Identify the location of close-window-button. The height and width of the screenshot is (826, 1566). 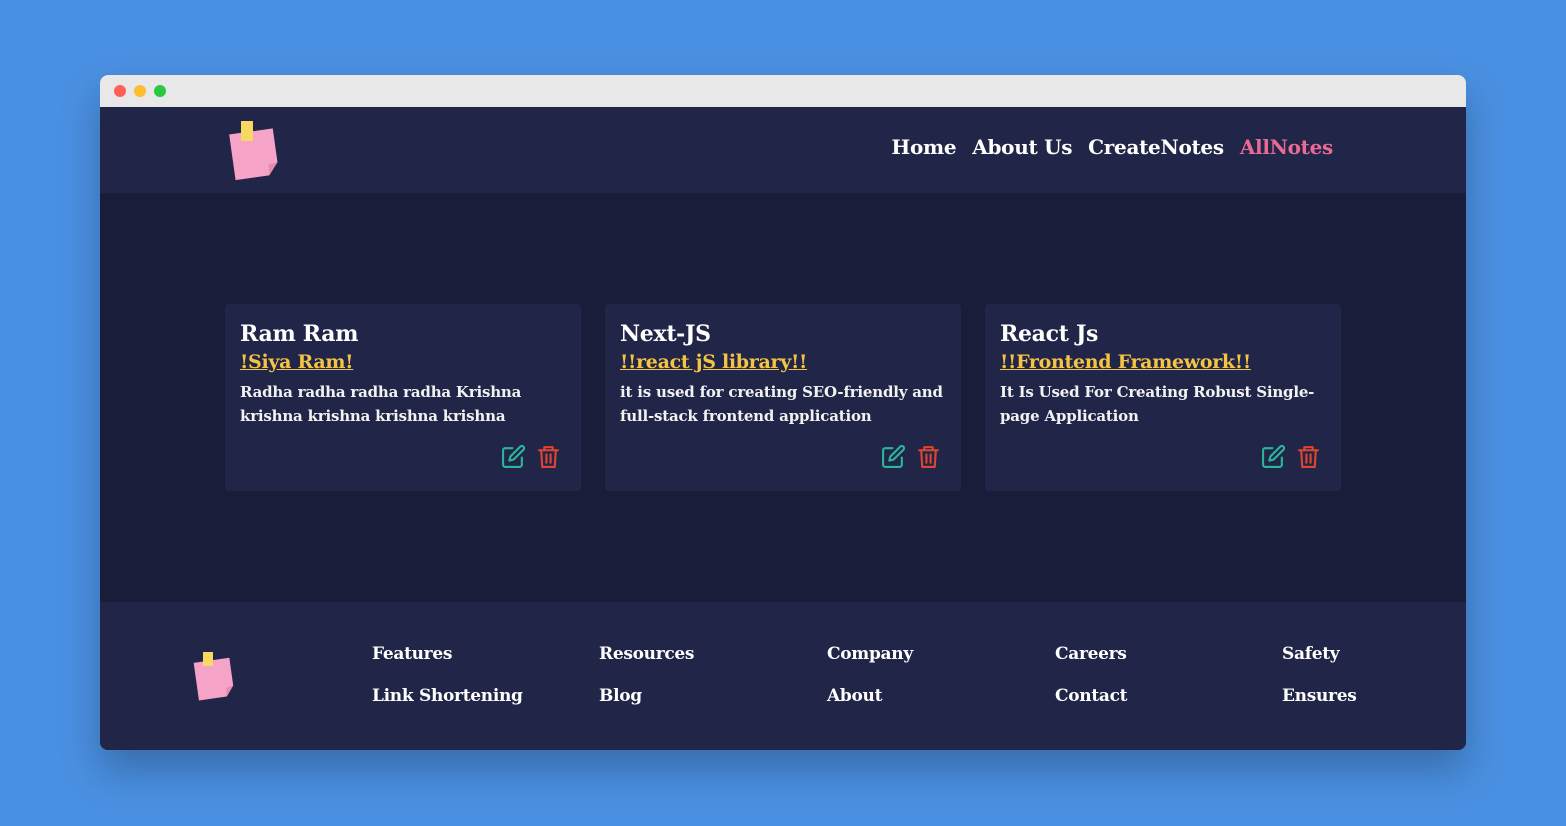
(120, 91).